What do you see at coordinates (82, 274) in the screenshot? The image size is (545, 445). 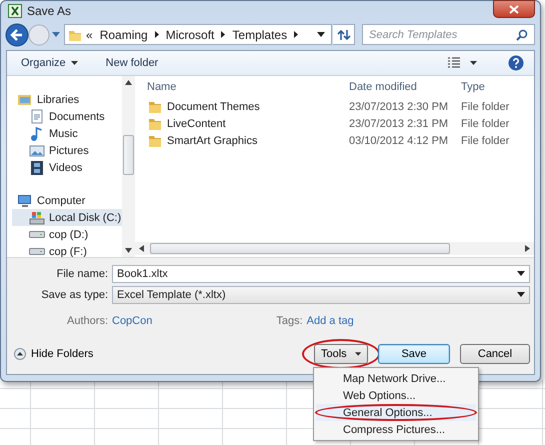 I see `field-label: File name:` at bounding box center [82, 274].